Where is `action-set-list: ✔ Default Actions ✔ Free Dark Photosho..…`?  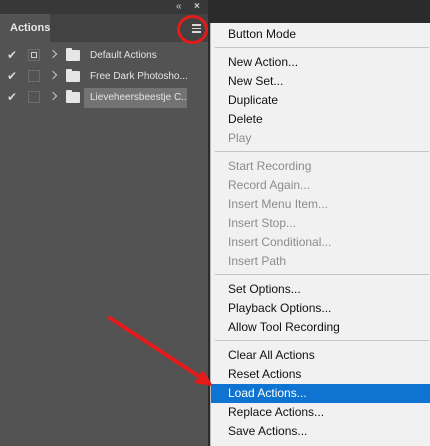 action-set-list: ✔ Default Actions ✔ Free Dark Photosho..… is located at coordinates (96, 77).